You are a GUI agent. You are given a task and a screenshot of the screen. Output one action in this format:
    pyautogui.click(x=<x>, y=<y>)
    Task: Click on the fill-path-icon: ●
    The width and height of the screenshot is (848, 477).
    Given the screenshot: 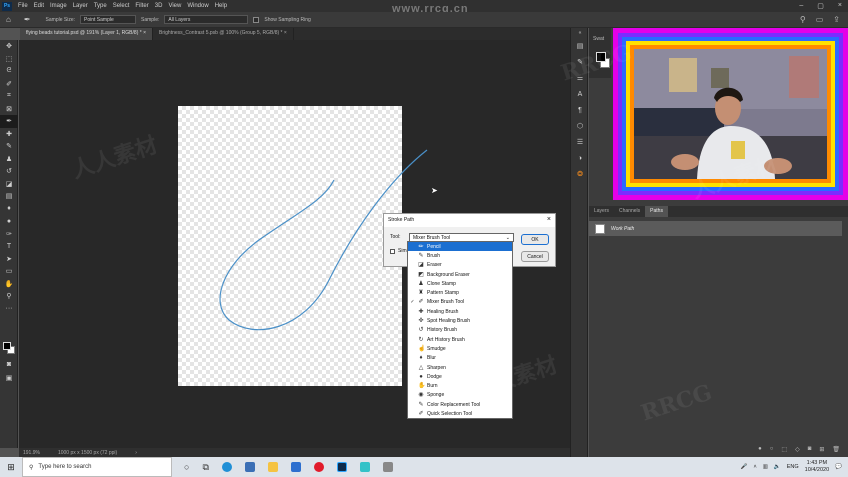 What is the action you would take?
    pyautogui.click(x=760, y=451)
    